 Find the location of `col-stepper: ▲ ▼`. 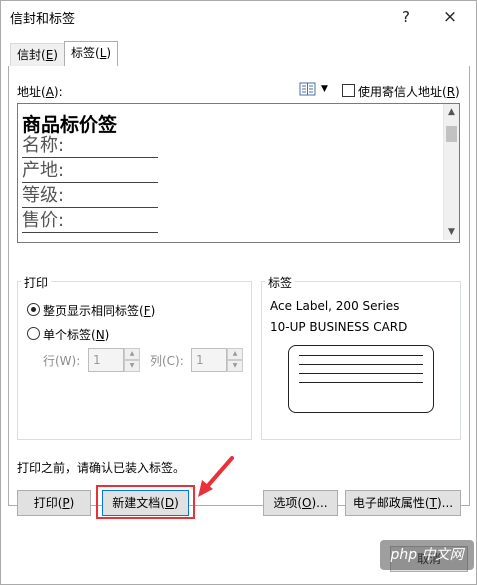

col-stepper: ▲ ▼ is located at coordinates (235, 360).